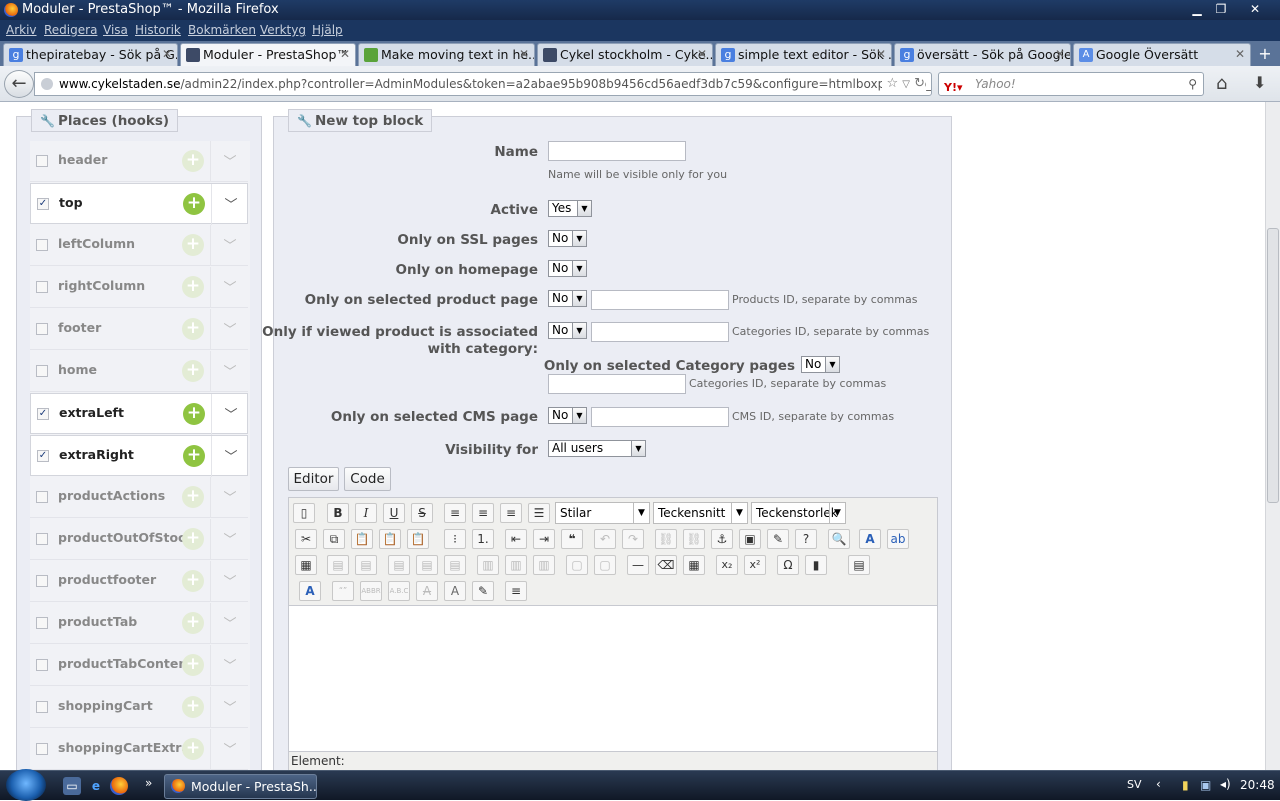  I want to click on acronym-icon: A.B.C, so click(399, 591).